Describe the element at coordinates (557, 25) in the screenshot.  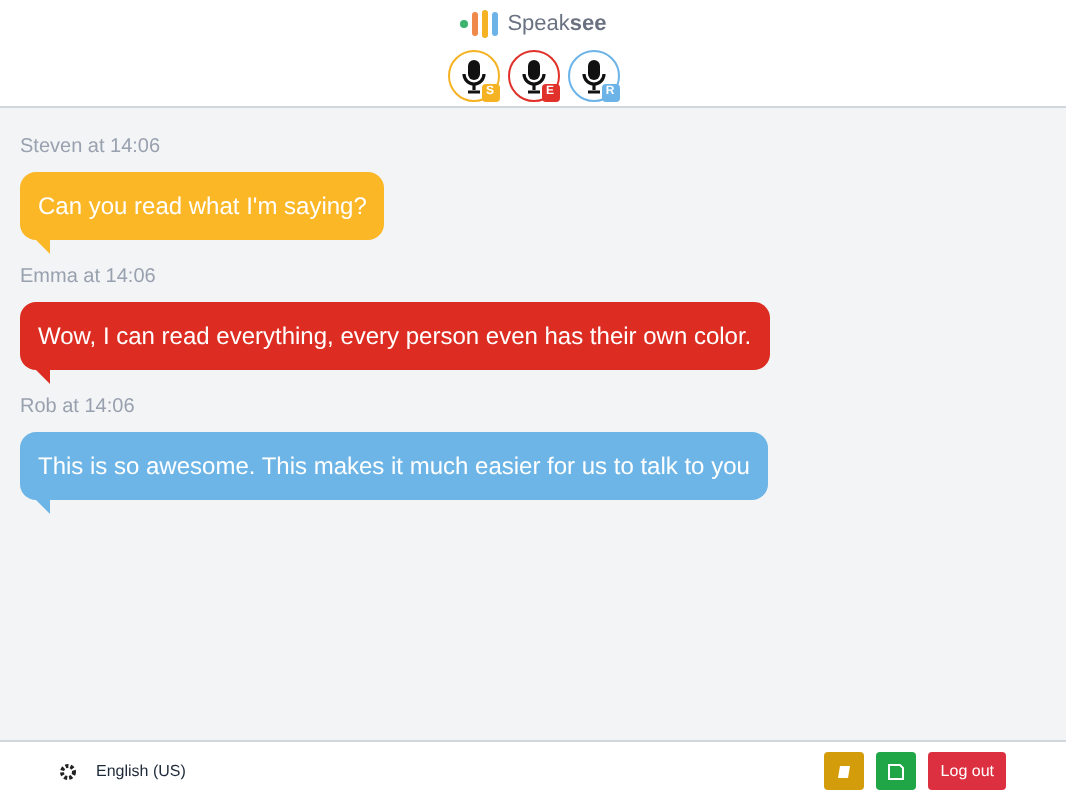
I see `logo-text: Speaksee` at that location.